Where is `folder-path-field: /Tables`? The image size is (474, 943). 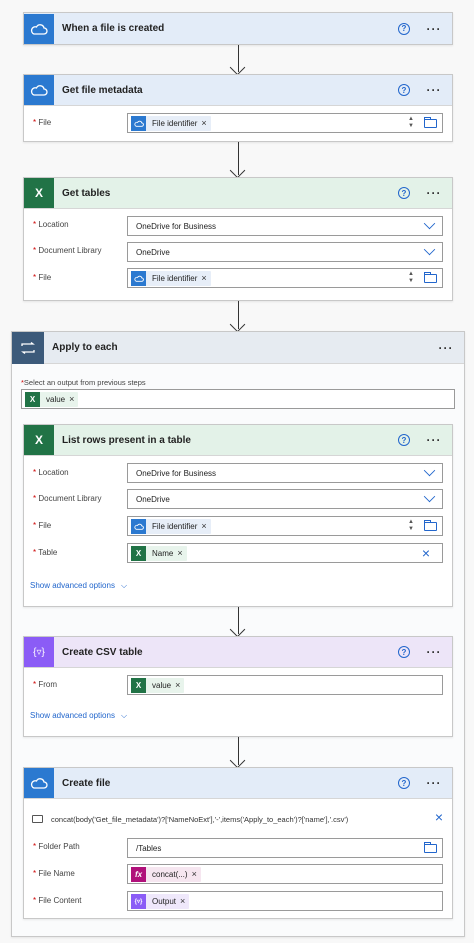
folder-path-field: /Tables is located at coordinates (285, 848).